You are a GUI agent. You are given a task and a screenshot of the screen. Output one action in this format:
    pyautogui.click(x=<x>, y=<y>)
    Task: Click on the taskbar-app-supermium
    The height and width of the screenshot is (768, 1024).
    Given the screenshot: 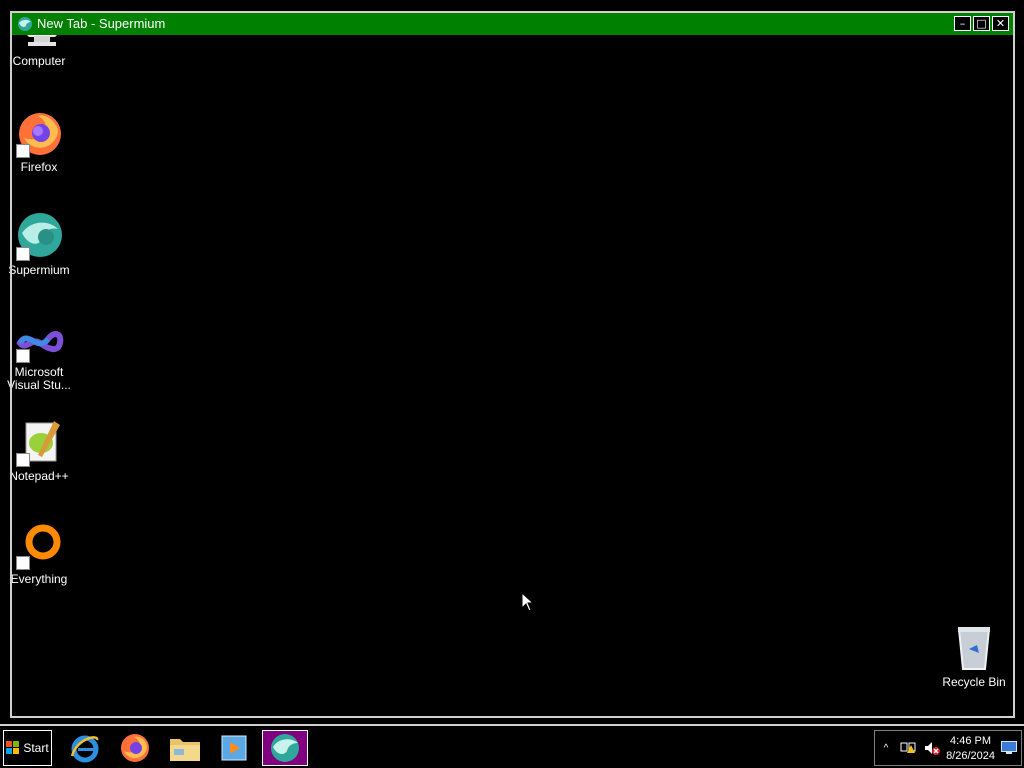 What is the action you would take?
    pyautogui.click(x=285, y=748)
    